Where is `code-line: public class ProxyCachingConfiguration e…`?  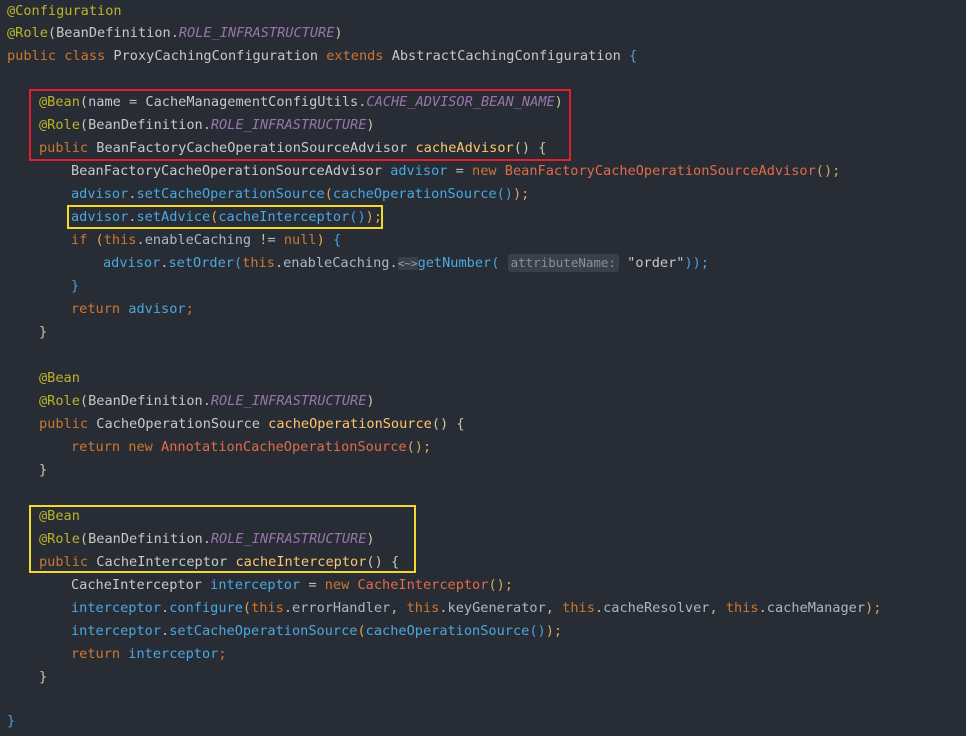 code-line: public class ProxyCachingConfiguration e… is located at coordinates (322, 56).